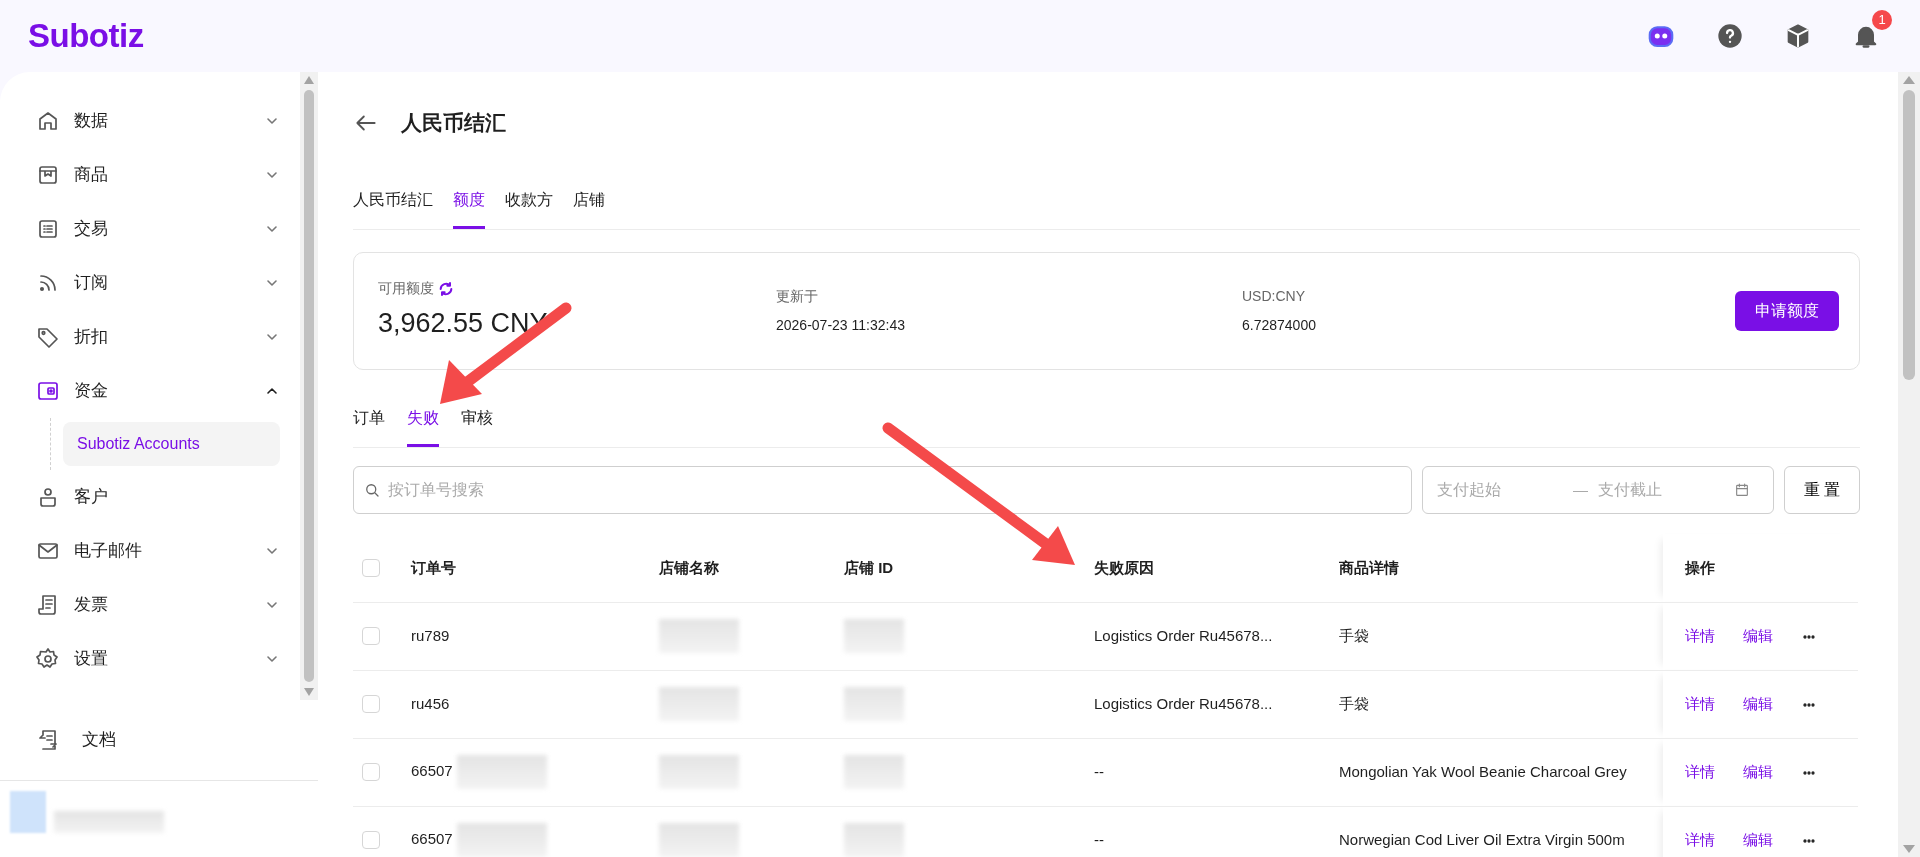 The height and width of the screenshot is (857, 1920). Describe the element at coordinates (797, 296) in the screenshot. I see `updated-label: 更新于` at that location.